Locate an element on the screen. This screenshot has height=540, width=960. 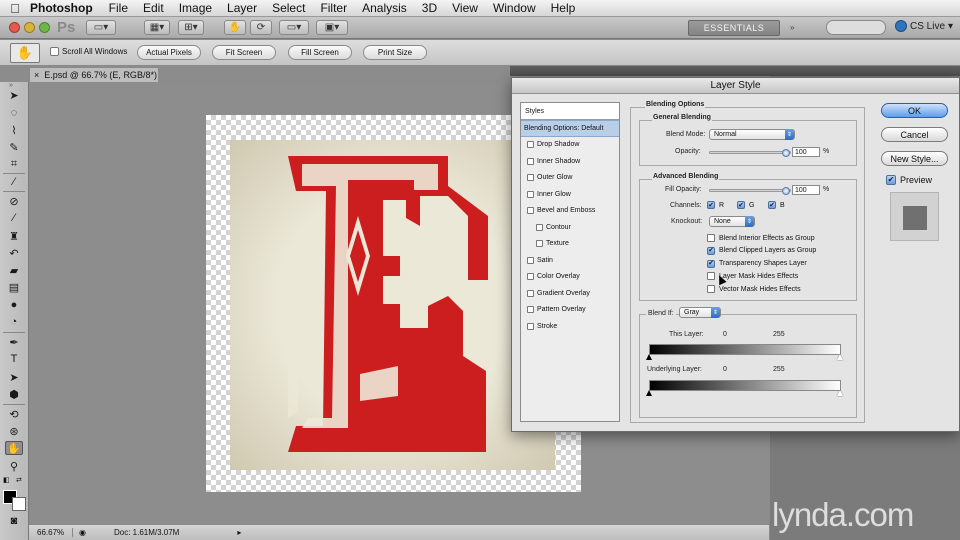
arrange-documents-icon: ▭▾ is located at coordinates (294, 27).